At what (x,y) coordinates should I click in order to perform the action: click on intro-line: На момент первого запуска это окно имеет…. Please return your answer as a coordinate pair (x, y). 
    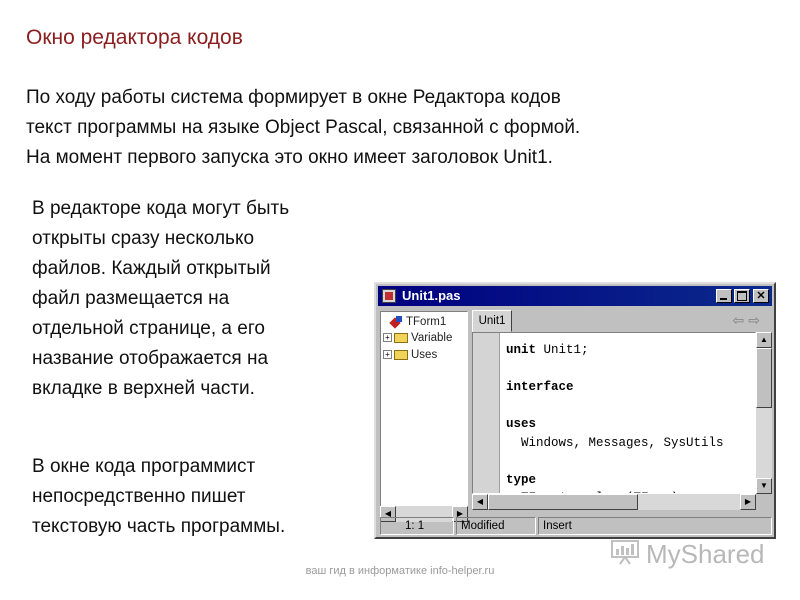
    Looking at the image, I should click on (289, 157).